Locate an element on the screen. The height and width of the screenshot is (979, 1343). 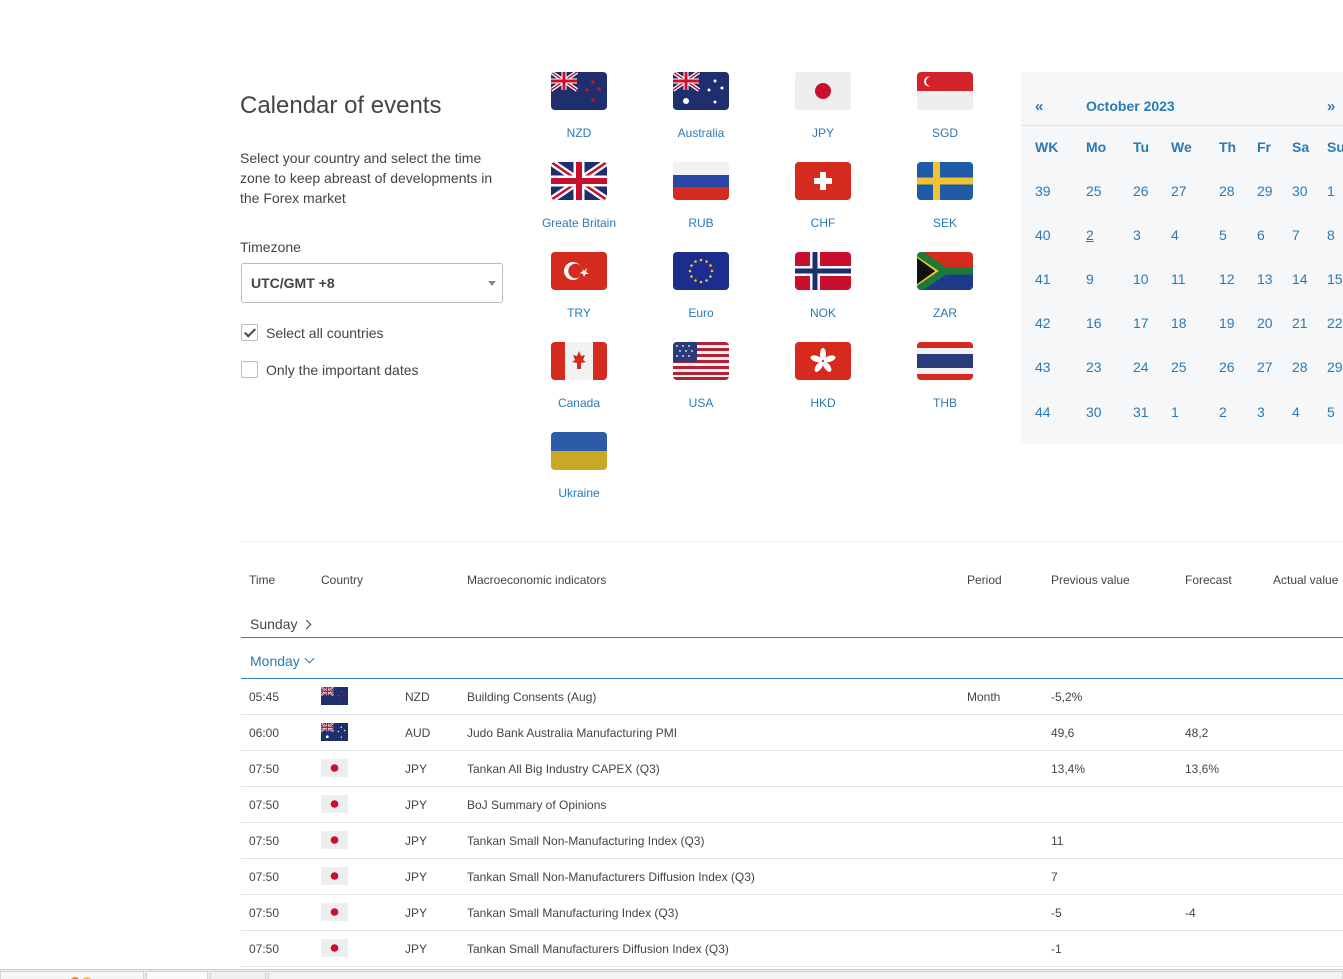
country-option: Greate Britain is located at coordinates (579, 196).